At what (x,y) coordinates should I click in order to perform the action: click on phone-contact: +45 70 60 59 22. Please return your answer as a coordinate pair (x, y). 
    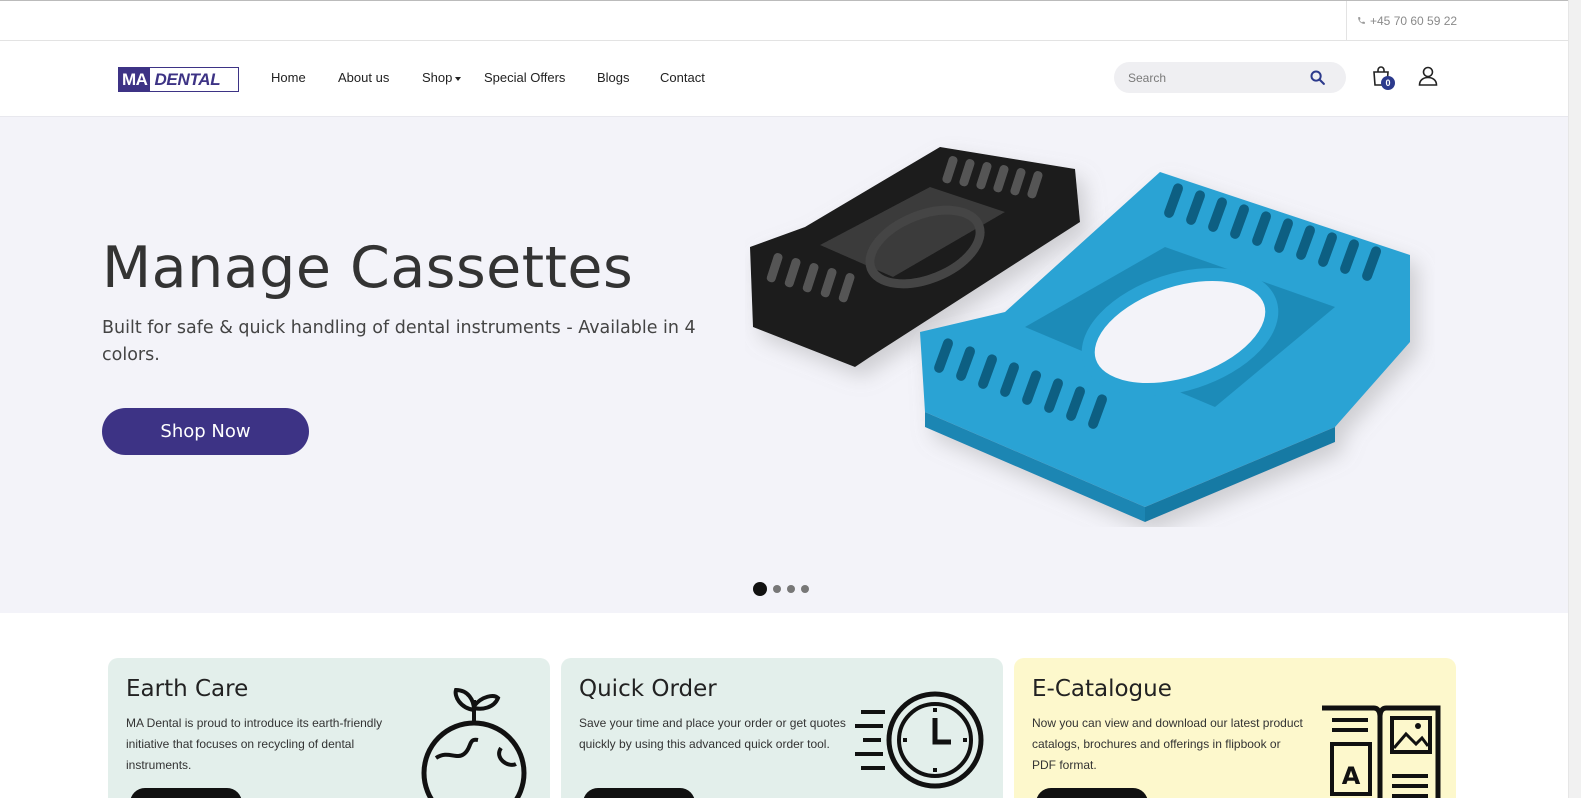
    Looking at the image, I should click on (1457, 21).